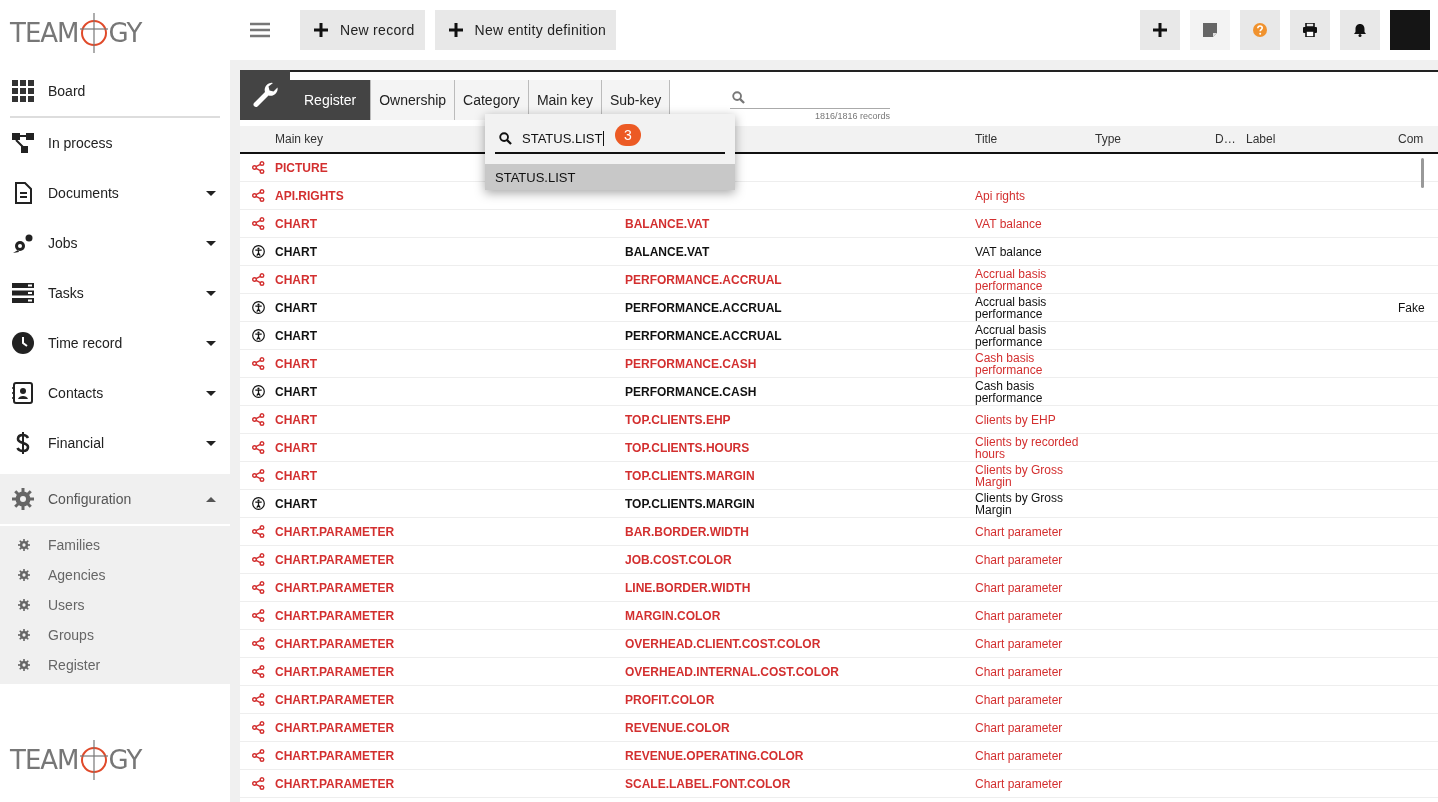 Image resolution: width=1438 pixels, height=802 pixels. I want to click on printer-icon, so click(1310, 30).